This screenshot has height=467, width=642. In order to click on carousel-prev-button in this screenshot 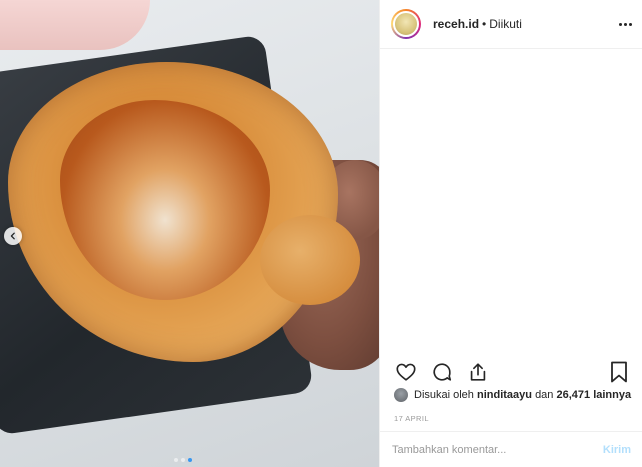, I will do `click(13, 236)`.